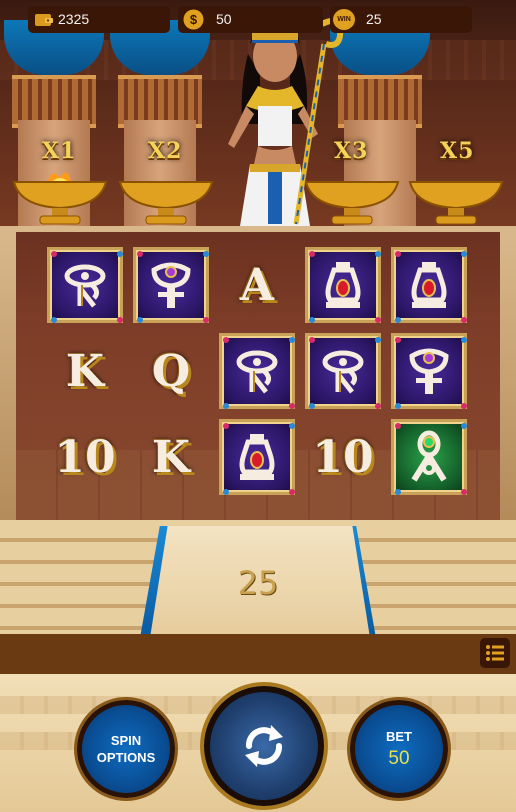 The width and height of the screenshot is (516, 812). What do you see at coordinates (374, 19) in the screenshot?
I see `win-value: 25` at bounding box center [374, 19].